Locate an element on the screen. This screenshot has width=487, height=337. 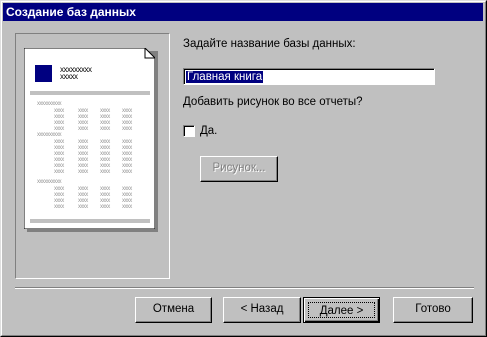
db-name-input: Главная книга is located at coordinates (309, 76).